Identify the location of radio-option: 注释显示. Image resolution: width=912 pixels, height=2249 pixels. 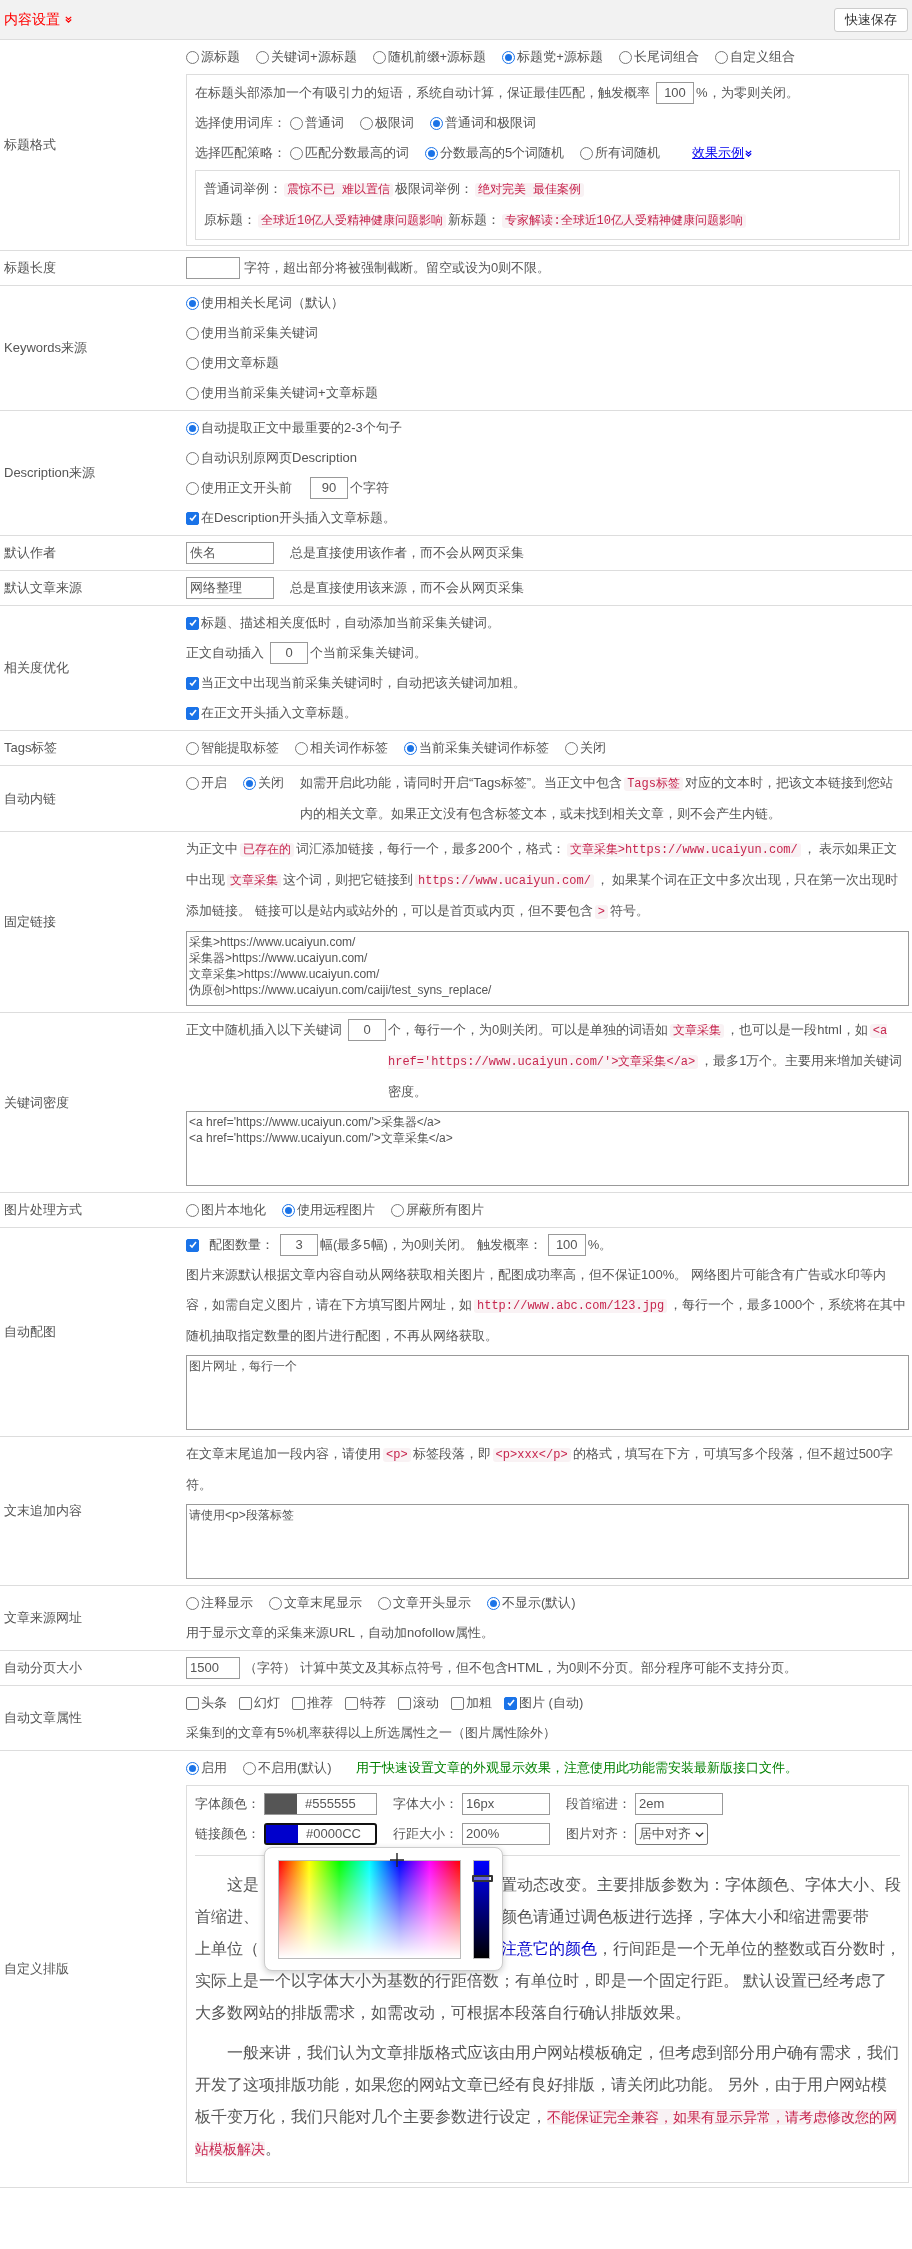
(219, 1603).